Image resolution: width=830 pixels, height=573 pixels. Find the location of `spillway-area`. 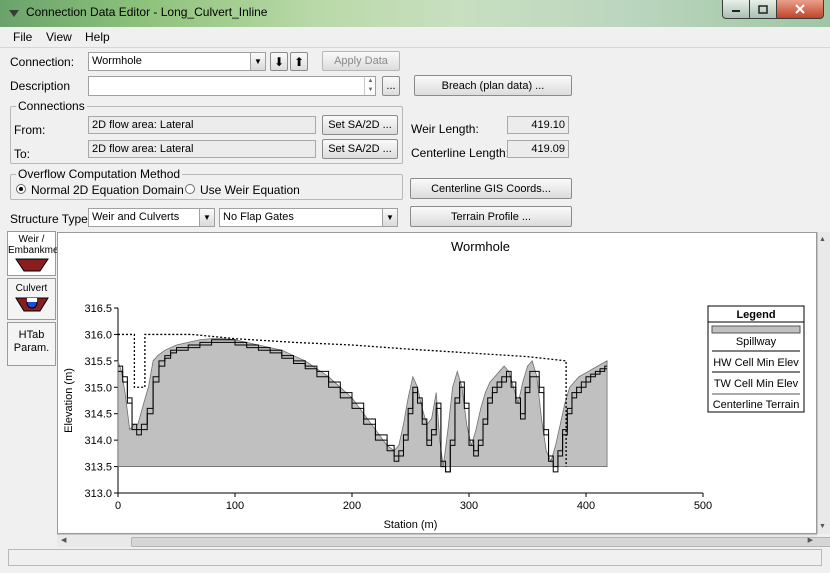

spillway-area is located at coordinates (362, 402).